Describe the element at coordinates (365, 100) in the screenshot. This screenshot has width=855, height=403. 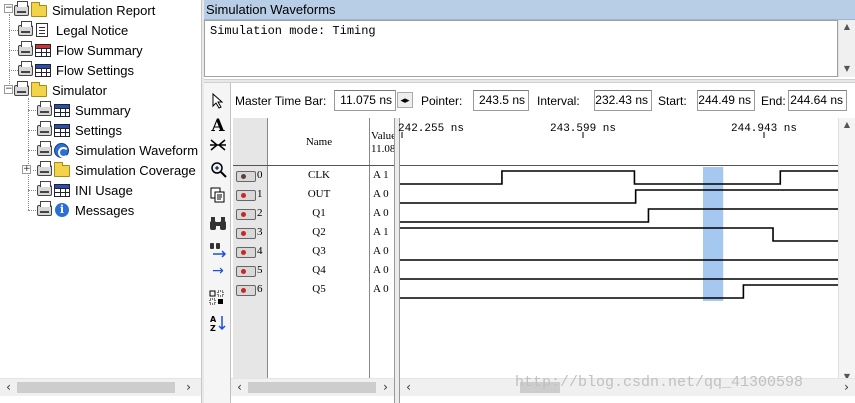
I see `master-time-bar-field: 11.075 ns` at that location.